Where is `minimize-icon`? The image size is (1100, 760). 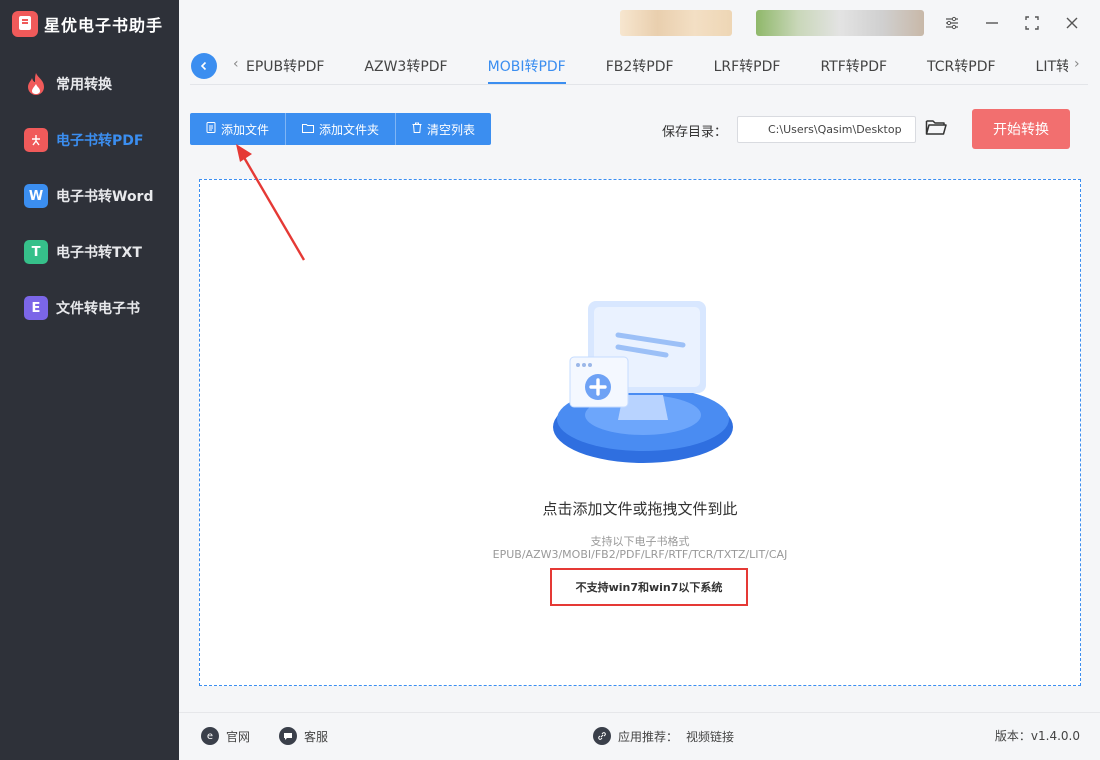 minimize-icon is located at coordinates (992, 23).